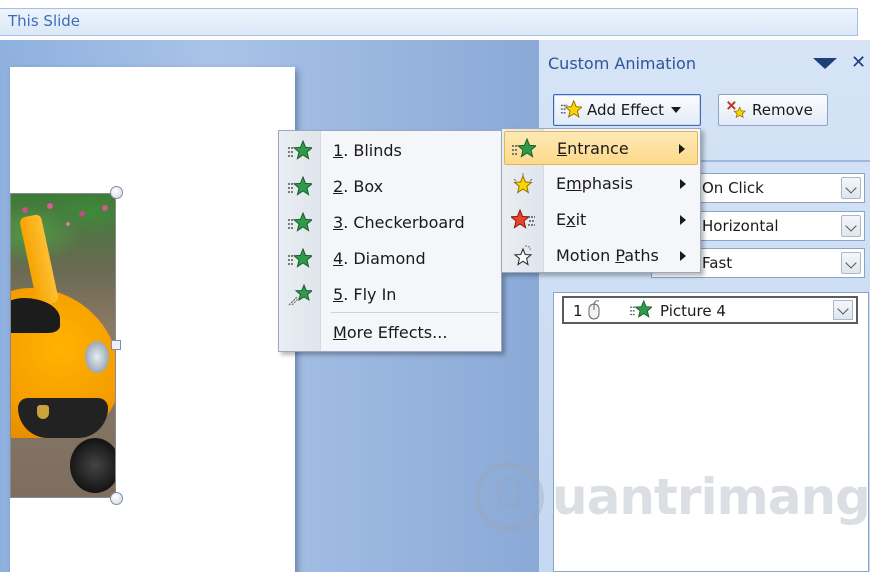 The image size is (870, 572). I want to click on speed-value: Fast, so click(717, 263).